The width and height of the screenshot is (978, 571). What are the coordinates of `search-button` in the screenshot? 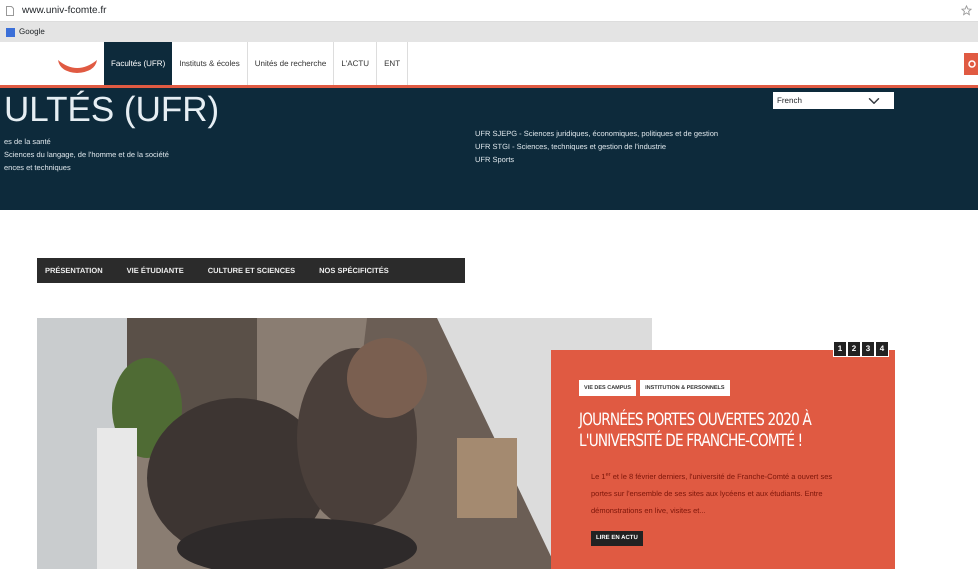 It's located at (971, 63).